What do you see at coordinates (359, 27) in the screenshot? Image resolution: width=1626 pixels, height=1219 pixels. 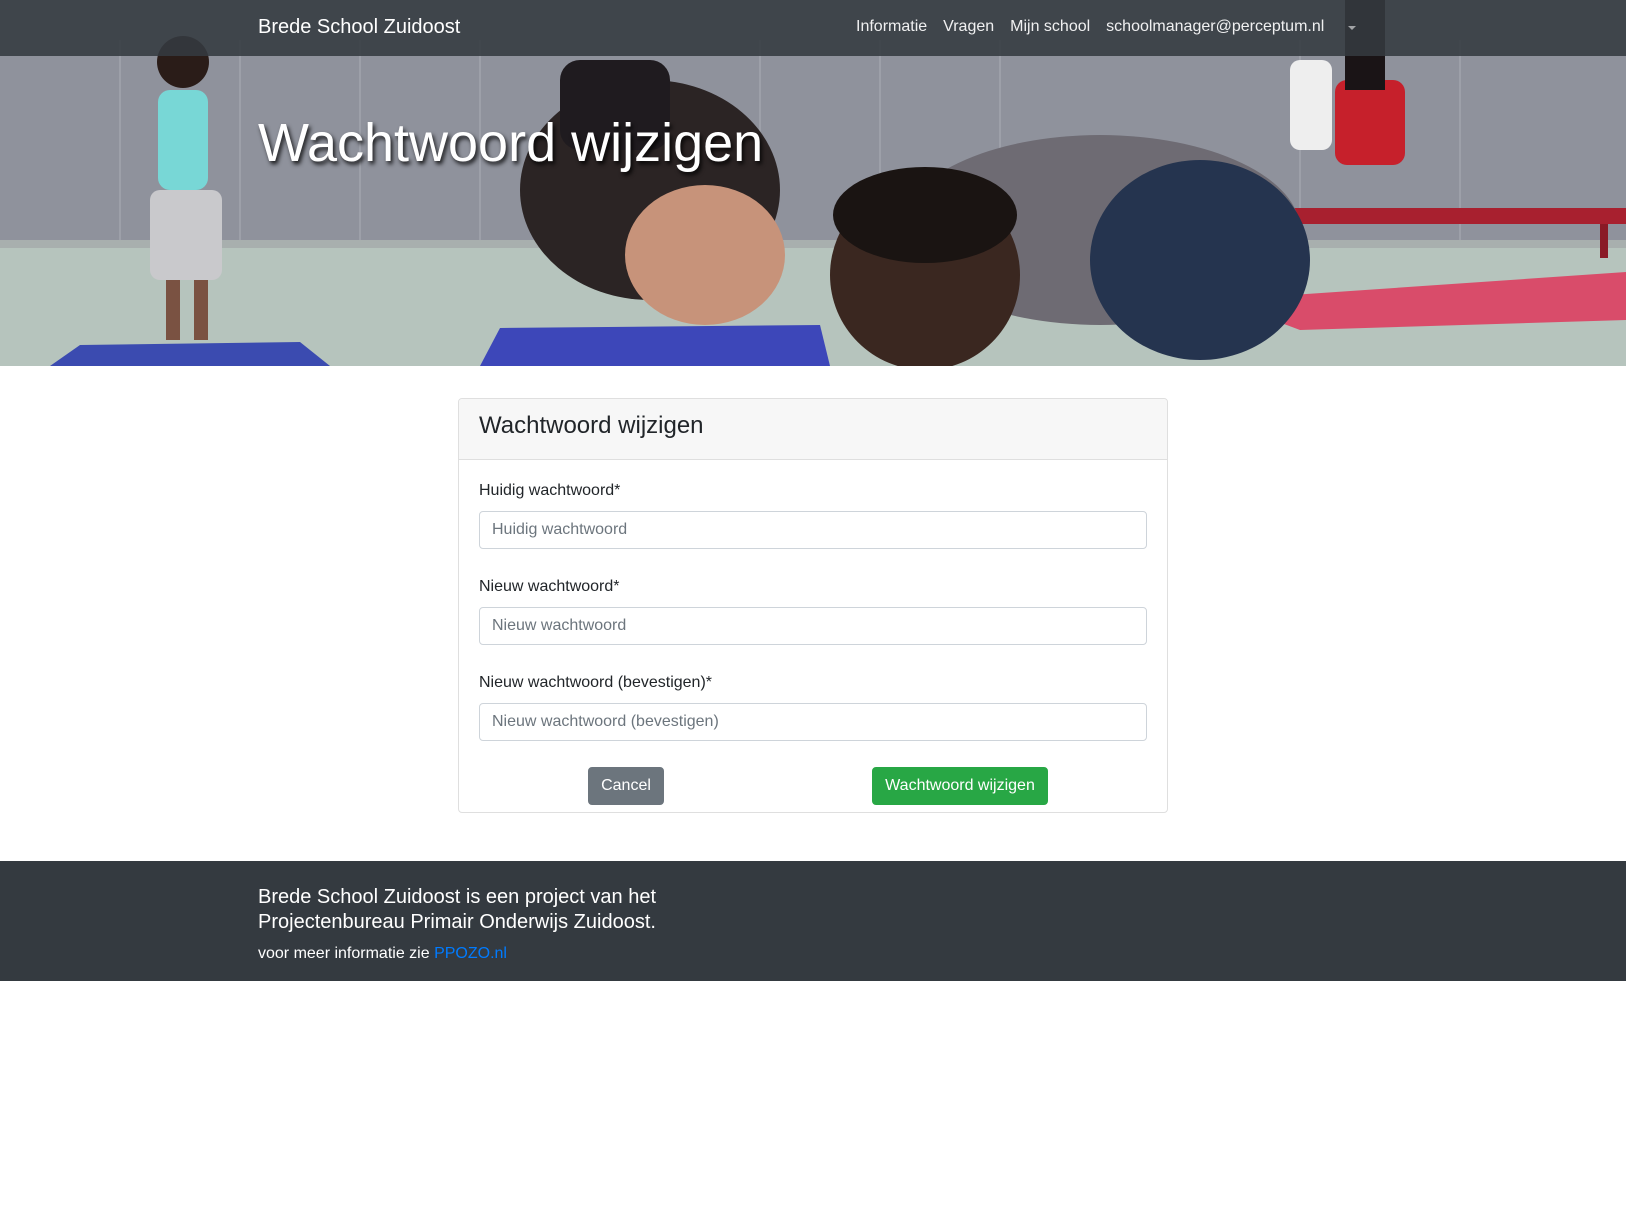 I see `brand-link: Brede School Zuidoost` at bounding box center [359, 27].